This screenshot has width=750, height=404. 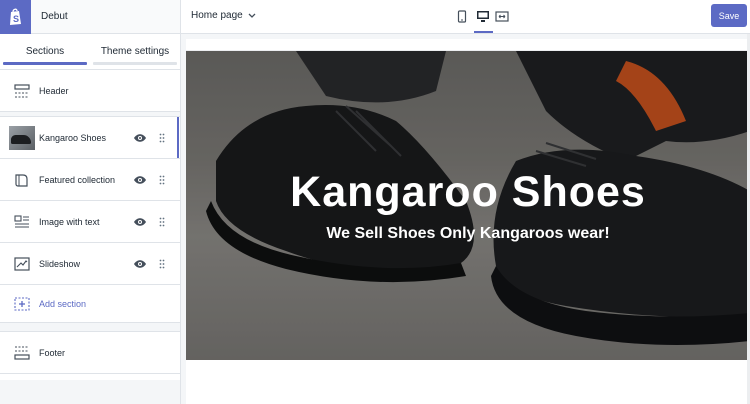 I want to click on hero-title: Kangaroo Shoes, so click(x=468, y=192).